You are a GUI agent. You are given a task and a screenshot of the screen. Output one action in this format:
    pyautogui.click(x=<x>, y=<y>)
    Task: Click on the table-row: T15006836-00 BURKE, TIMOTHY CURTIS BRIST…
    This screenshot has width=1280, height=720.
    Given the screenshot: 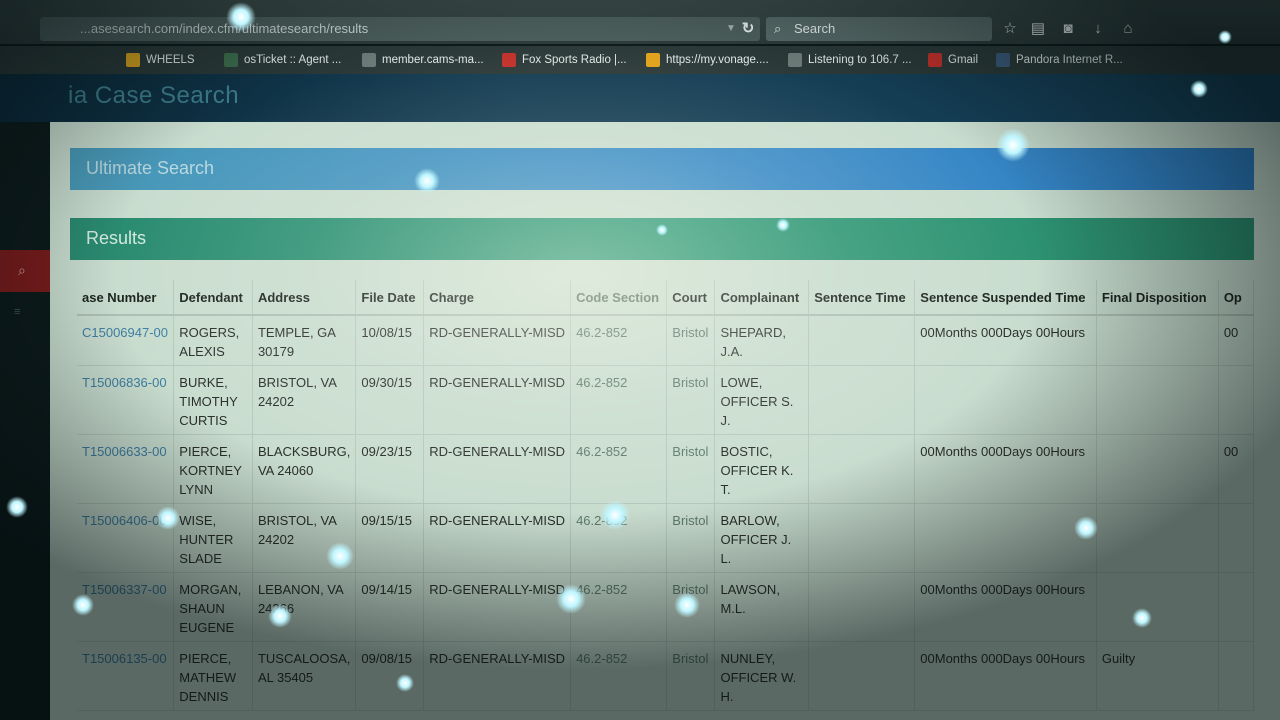 What is the action you would take?
    pyautogui.click(x=665, y=400)
    